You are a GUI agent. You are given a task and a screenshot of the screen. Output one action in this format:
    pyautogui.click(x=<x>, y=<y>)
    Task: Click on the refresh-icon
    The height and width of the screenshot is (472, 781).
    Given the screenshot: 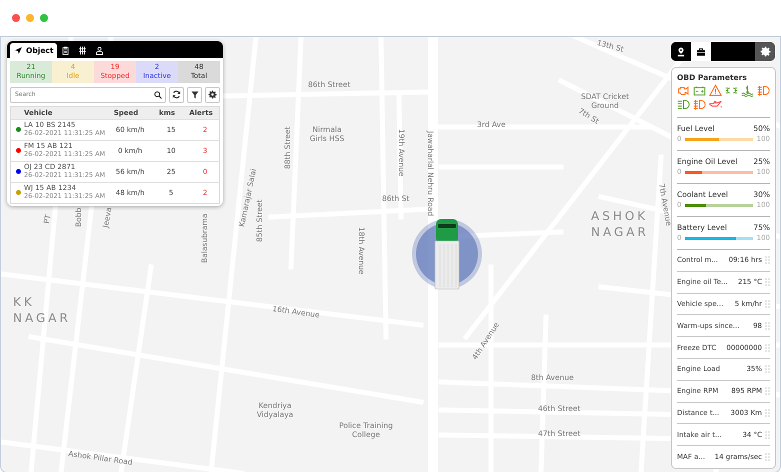 What is the action you would take?
    pyautogui.click(x=176, y=94)
    